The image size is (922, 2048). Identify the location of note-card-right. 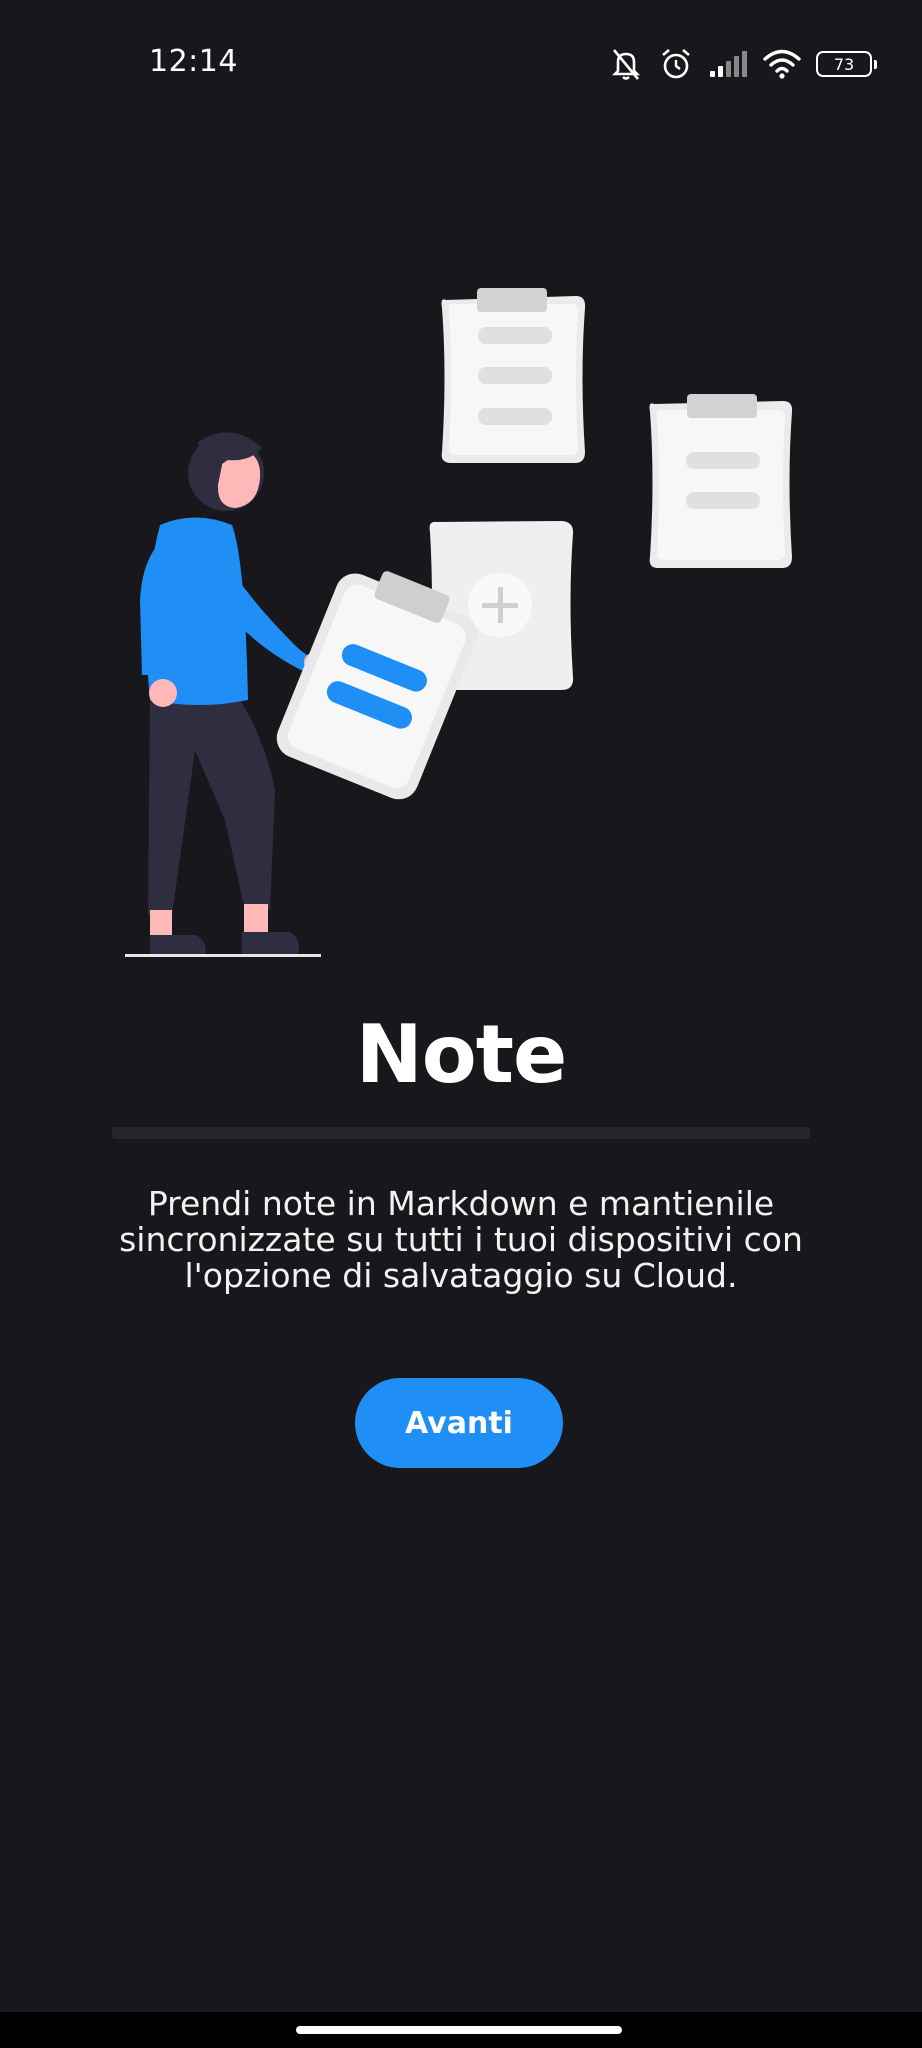
(721, 481).